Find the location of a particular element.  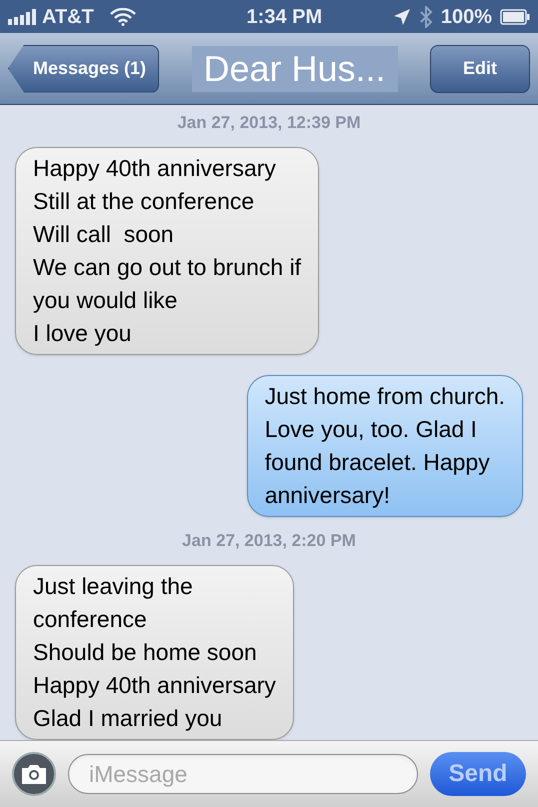

battery-icon is located at coordinates (515, 16).